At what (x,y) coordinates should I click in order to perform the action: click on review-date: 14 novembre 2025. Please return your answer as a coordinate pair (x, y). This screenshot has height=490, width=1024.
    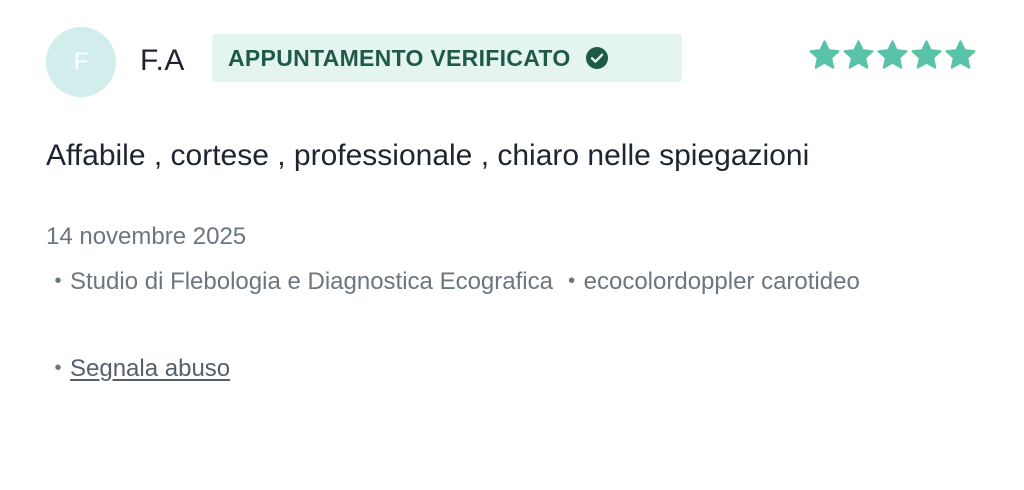
    Looking at the image, I should click on (146, 236).